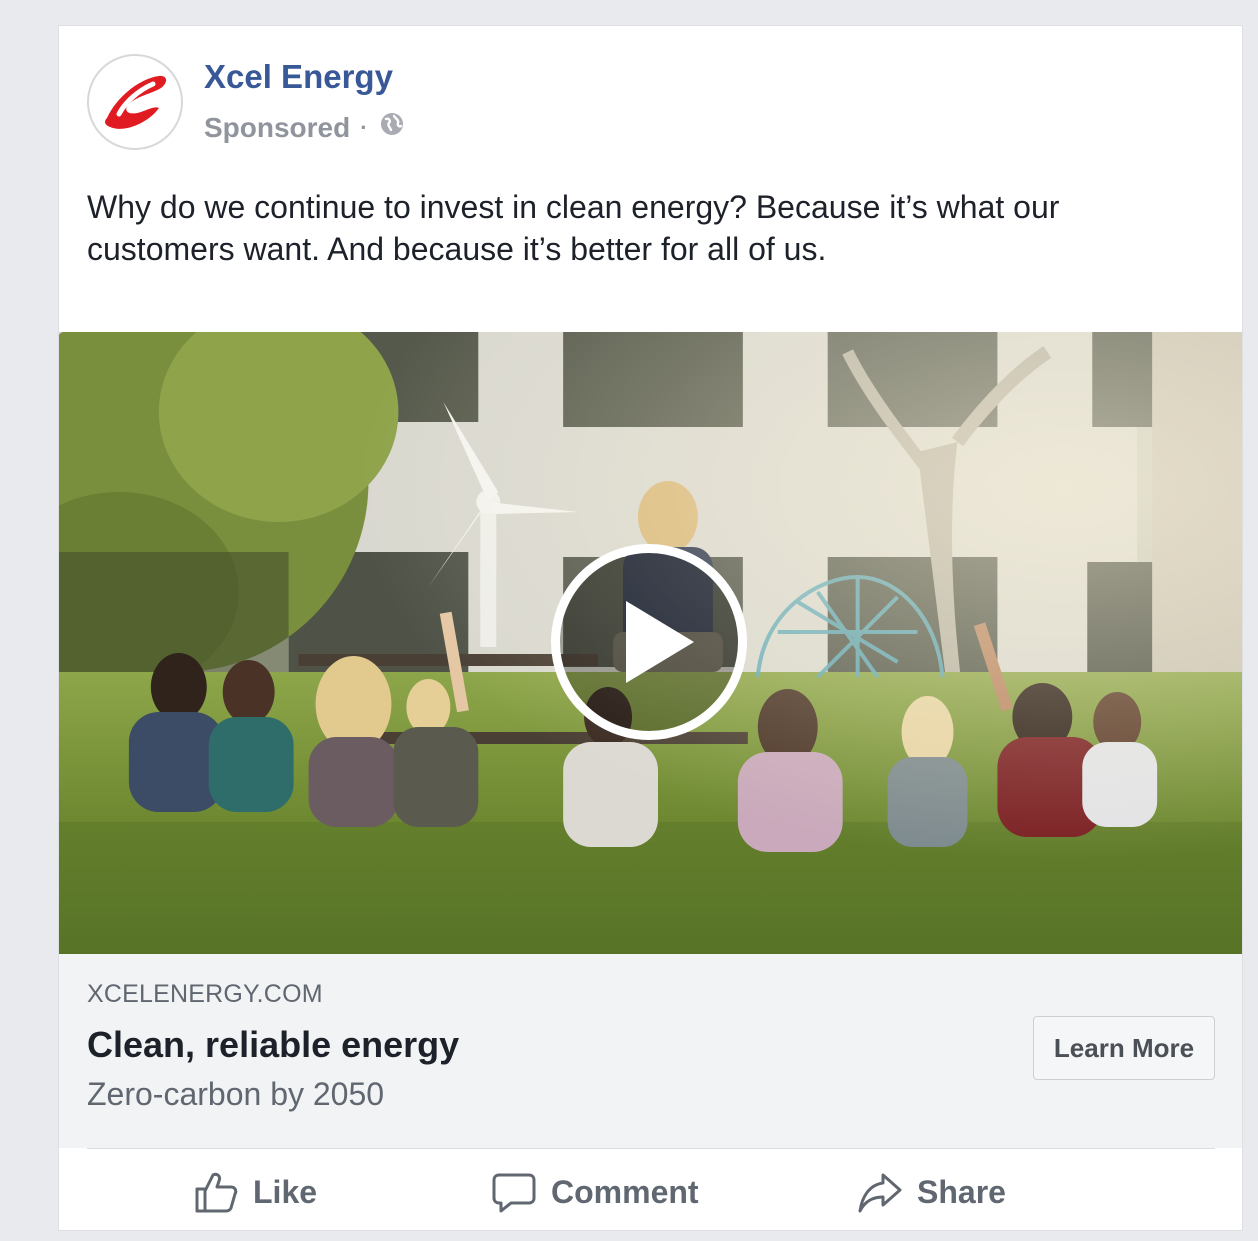 The width and height of the screenshot is (1258, 1241). What do you see at coordinates (298, 77) in the screenshot?
I see `page-name-link: Xcel Energy` at bounding box center [298, 77].